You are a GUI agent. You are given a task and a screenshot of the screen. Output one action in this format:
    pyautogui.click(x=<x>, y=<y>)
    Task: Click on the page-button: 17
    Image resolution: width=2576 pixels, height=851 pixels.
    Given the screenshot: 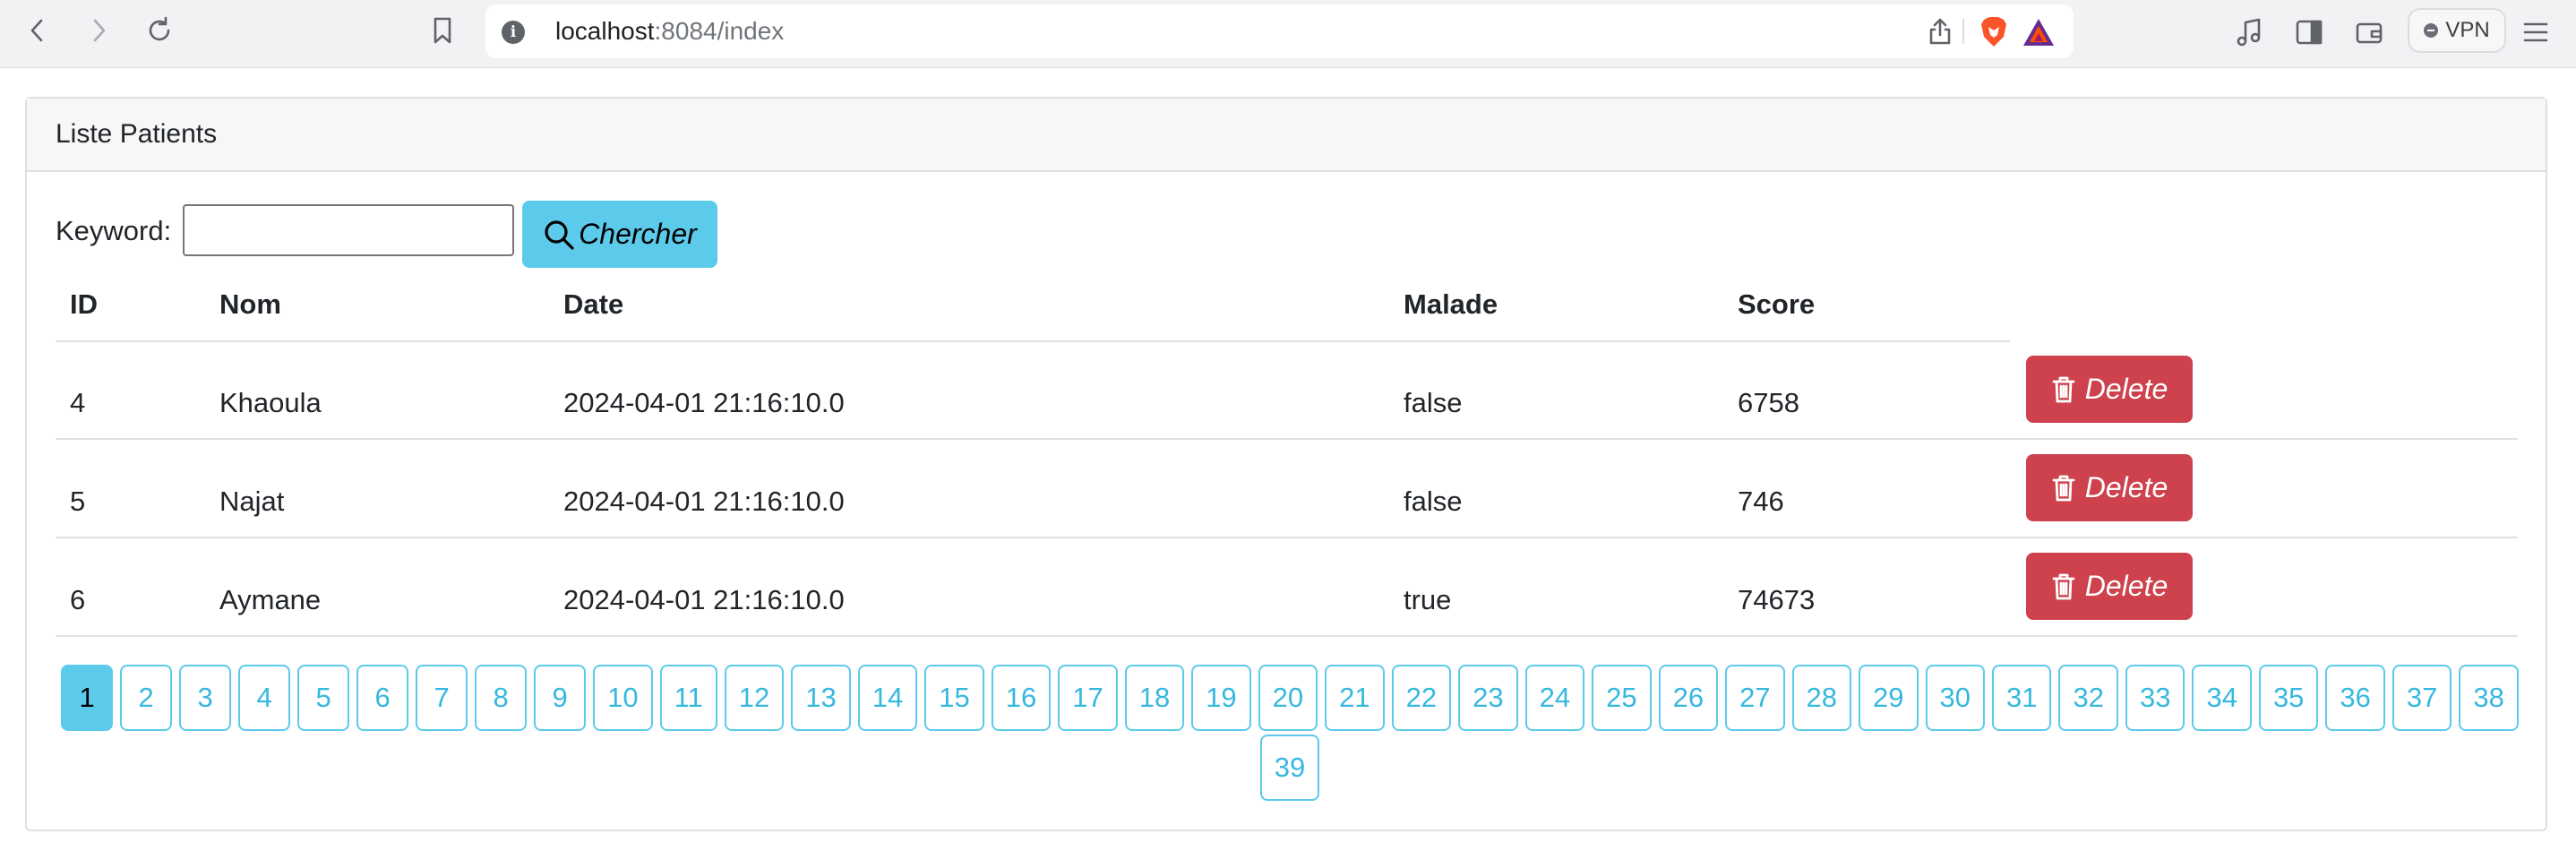 What is the action you would take?
    pyautogui.click(x=1088, y=698)
    